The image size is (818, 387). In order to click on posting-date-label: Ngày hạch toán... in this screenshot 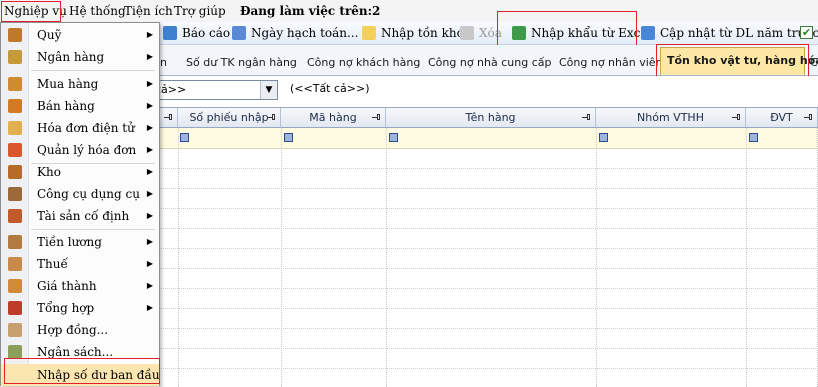, I will do `click(305, 33)`.